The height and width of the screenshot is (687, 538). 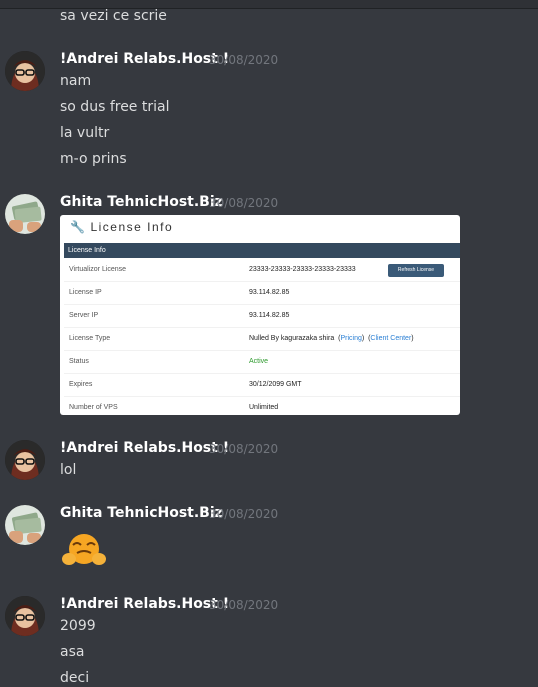 I want to click on row-label: License Type, so click(x=90, y=338).